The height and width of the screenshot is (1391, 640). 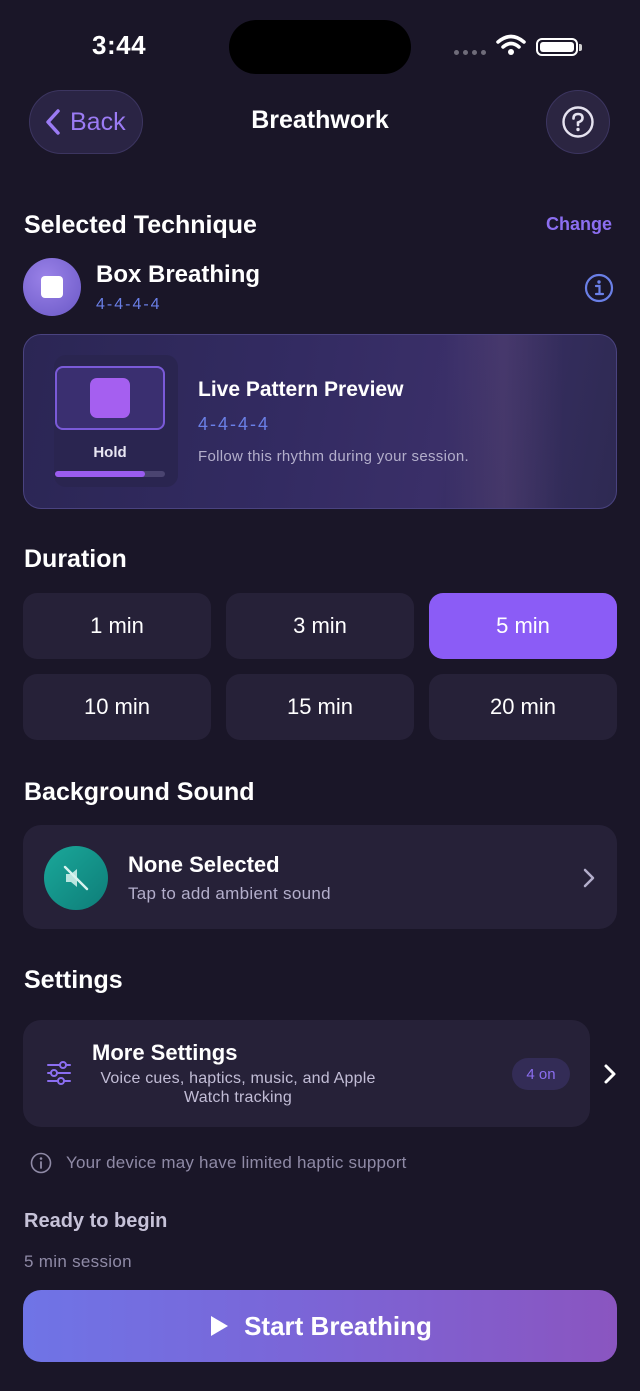 I want to click on section-title-settings: Settings, so click(x=73, y=980).